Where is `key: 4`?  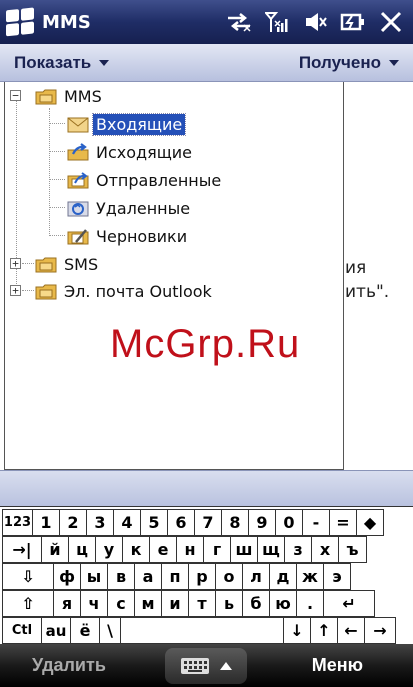 key: 4 is located at coordinates (127, 522).